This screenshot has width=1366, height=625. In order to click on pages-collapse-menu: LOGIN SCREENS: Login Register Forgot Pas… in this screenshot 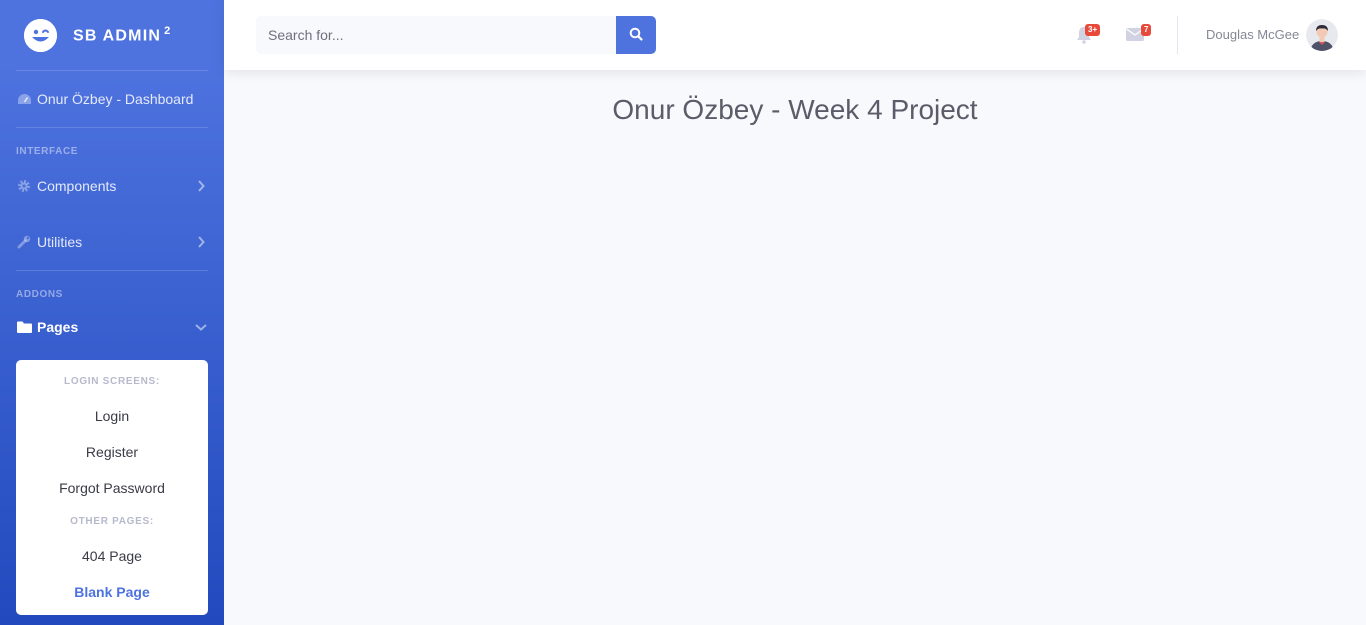, I will do `click(112, 487)`.